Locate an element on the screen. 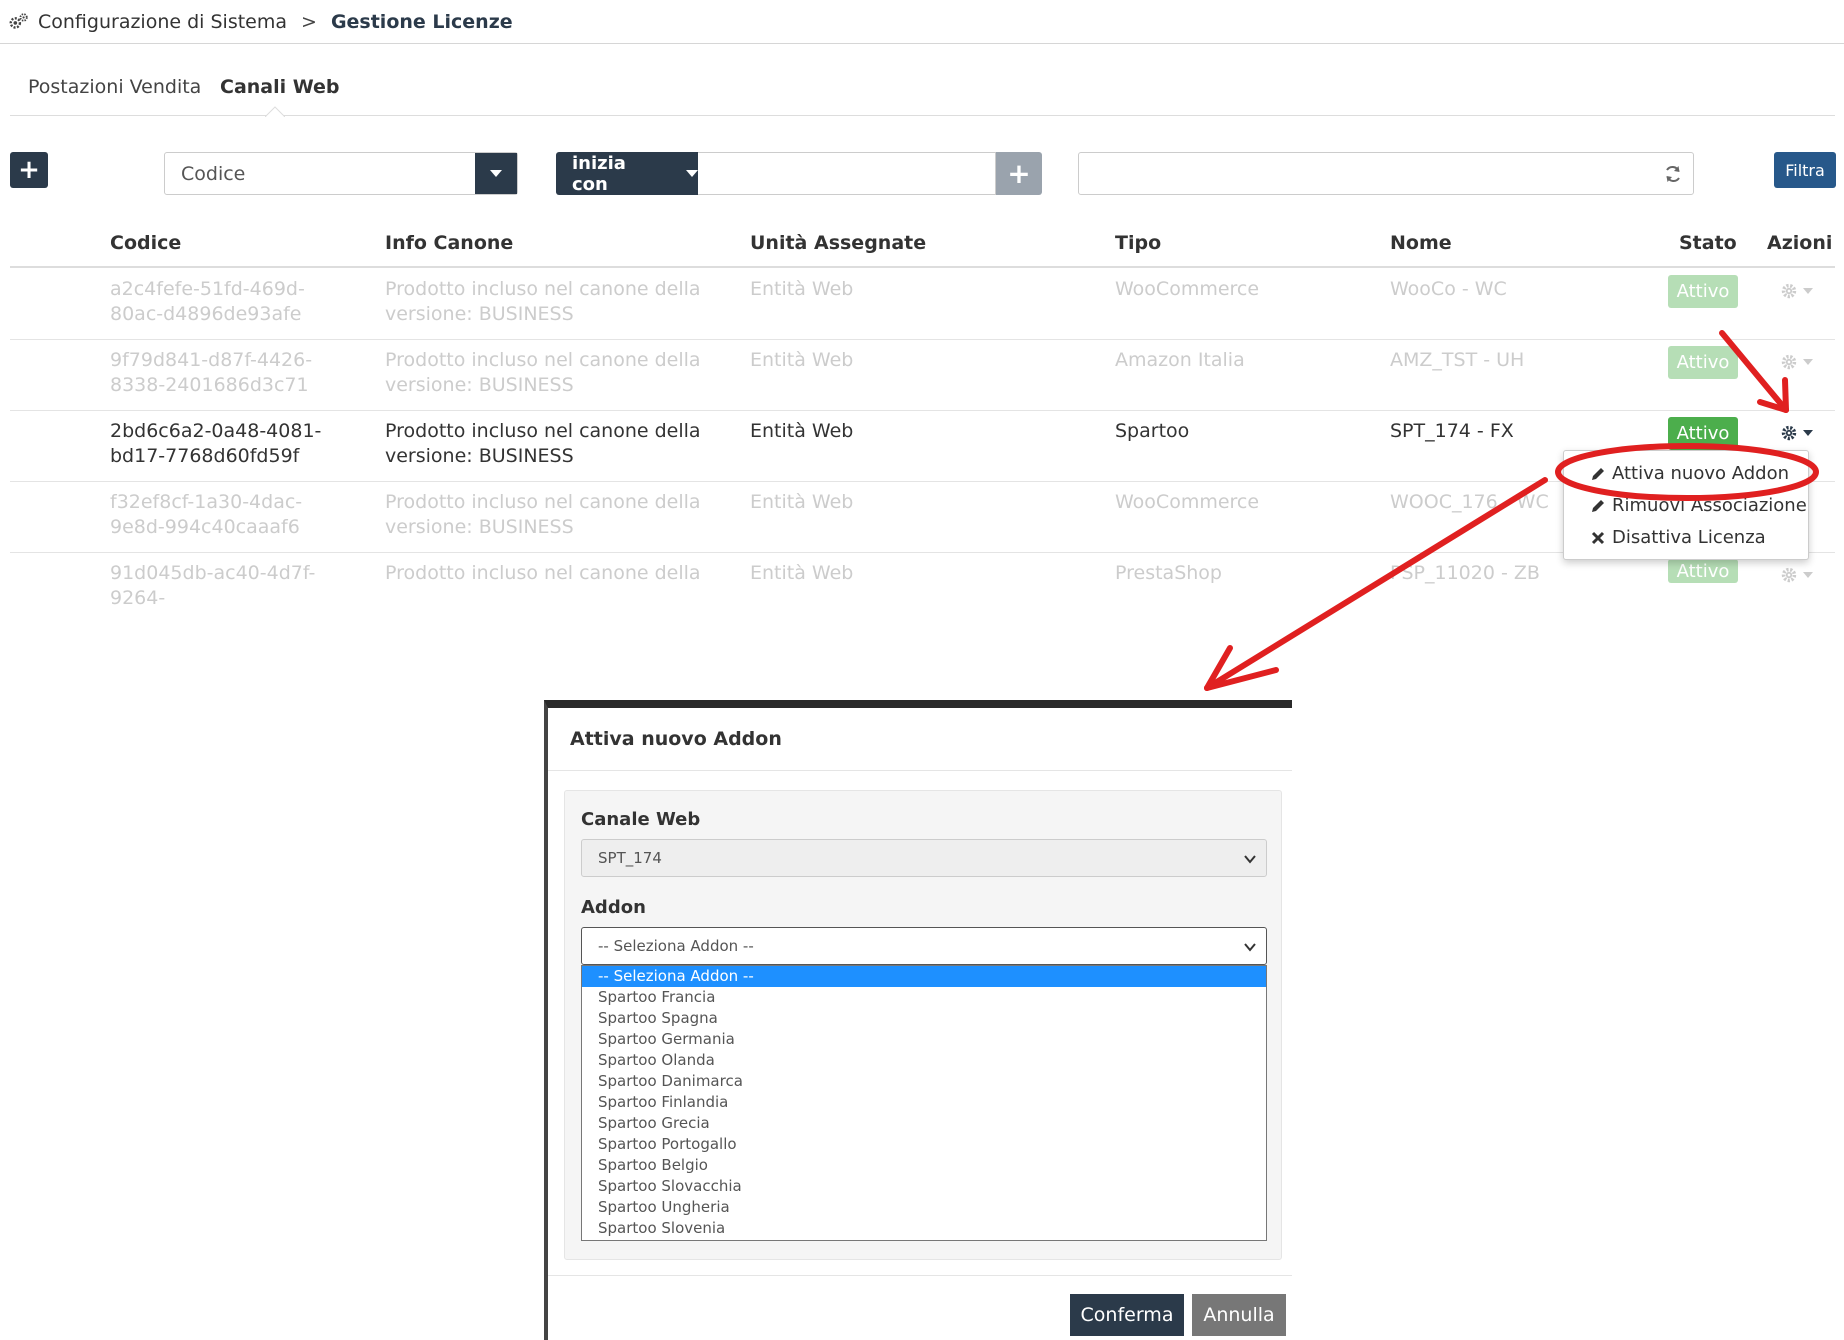 Image resolution: width=1844 pixels, height=1340 pixels. cell-nome: PSP_11020 - ZB is located at coordinates (1465, 573).